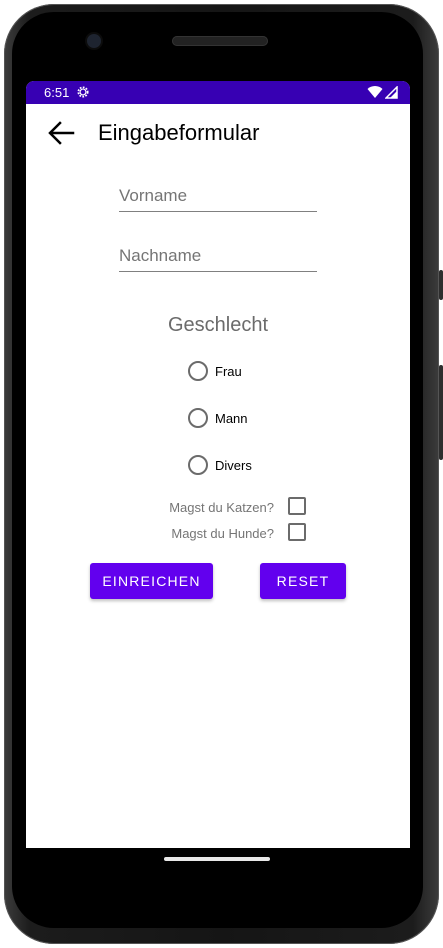 The height and width of the screenshot is (948, 443). What do you see at coordinates (375, 92) in the screenshot?
I see `wifi-icon` at bounding box center [375, 92].